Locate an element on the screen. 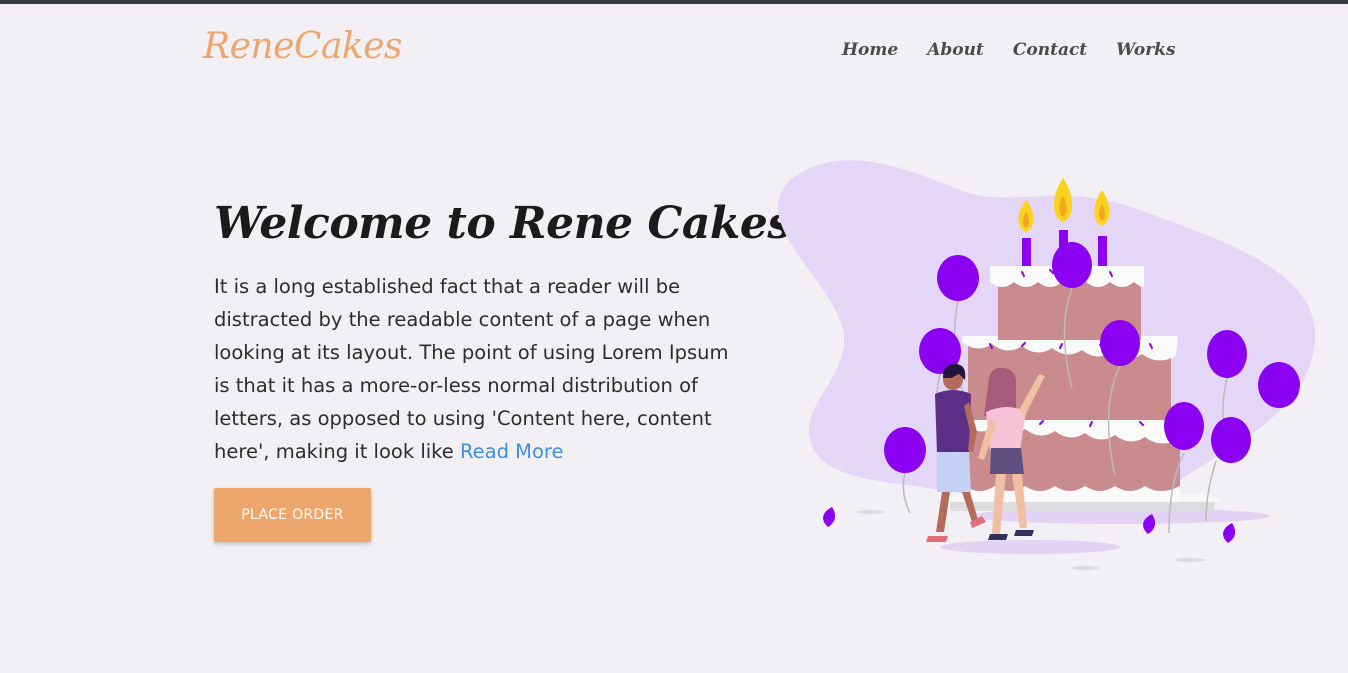 The image size is (1348, 673). window-top-border is located at coordinates (674, 2).